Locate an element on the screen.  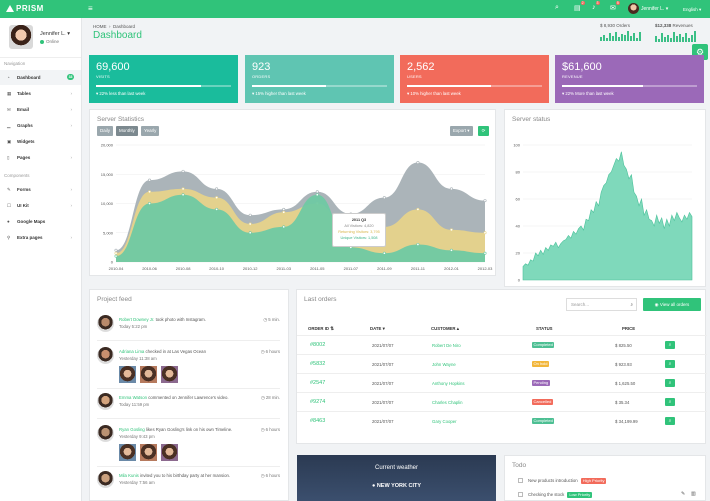
sidebar-user-name: Jennifer L. ▾ is located at coordinates (55, 34).